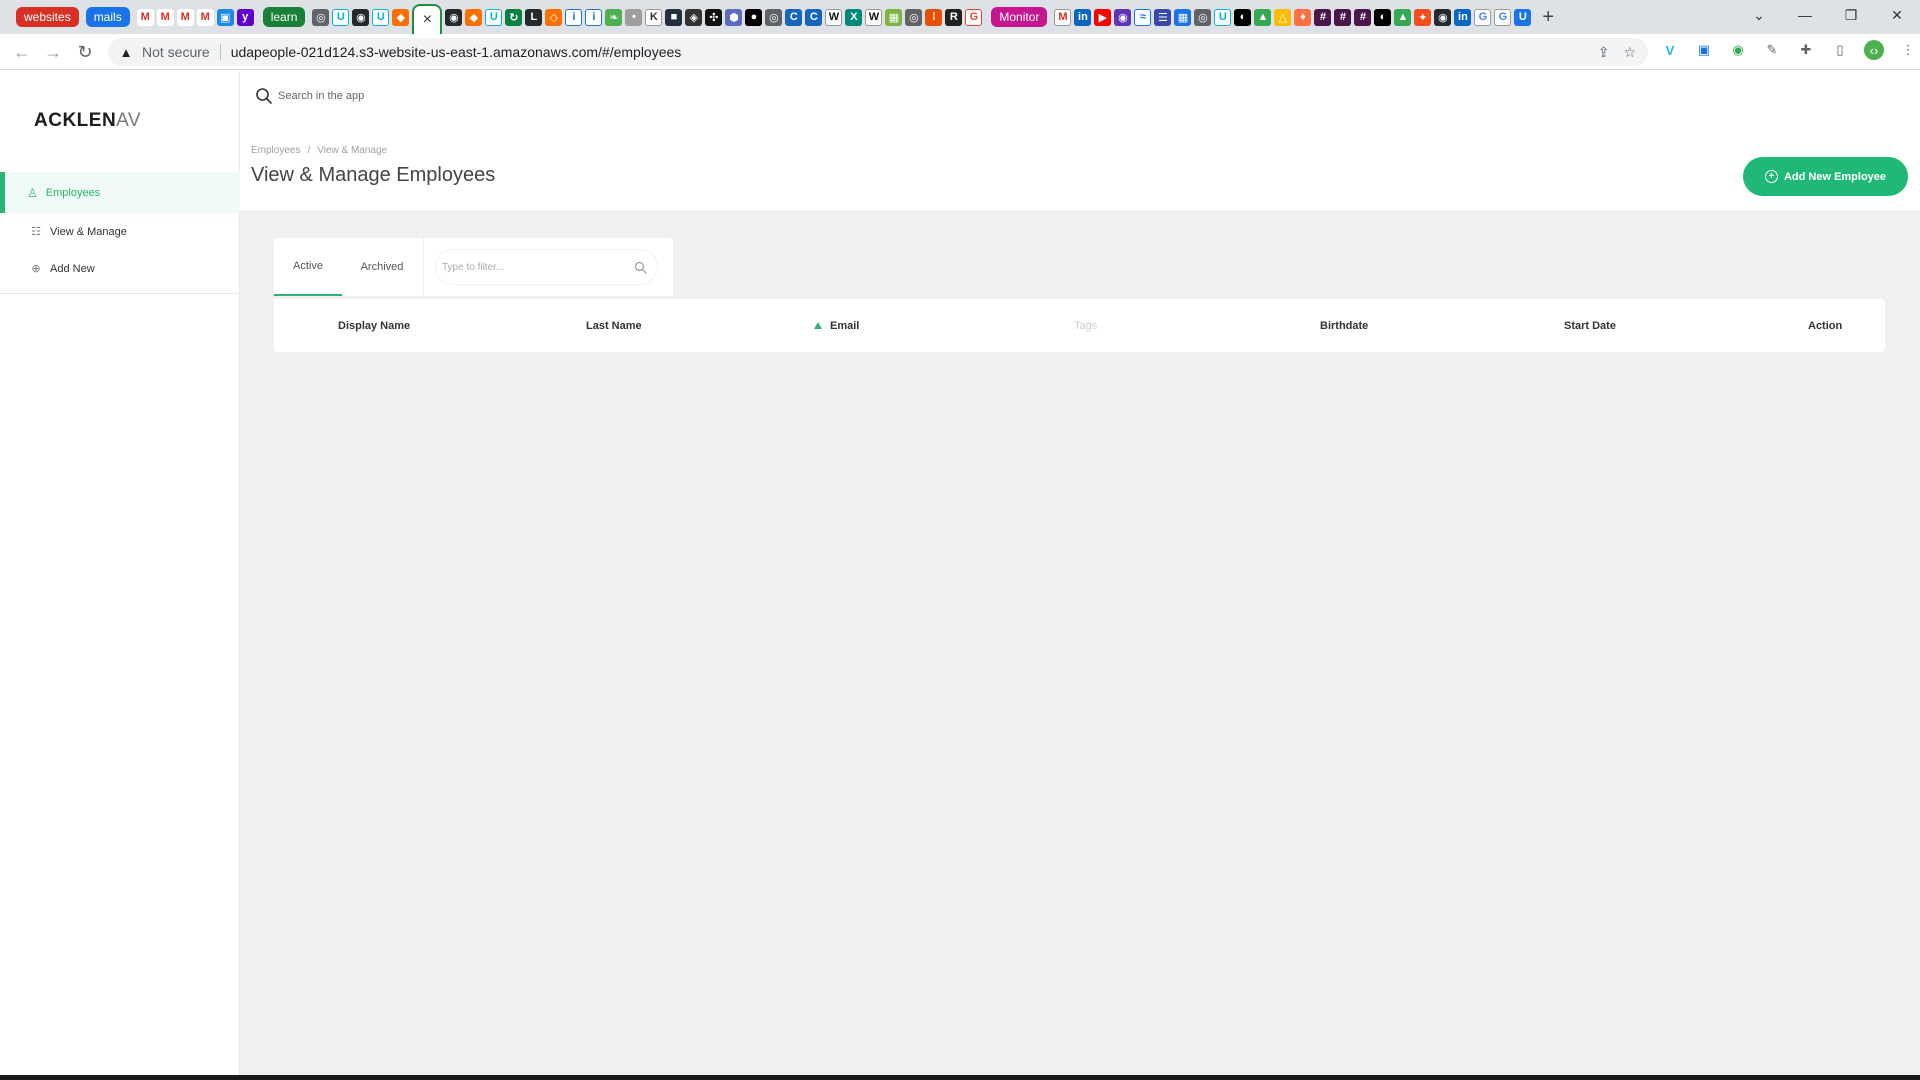 This screenshot has width=1920, height=1080. I want to click on tab-group-monitor: Monitor, so click(1019, 17).